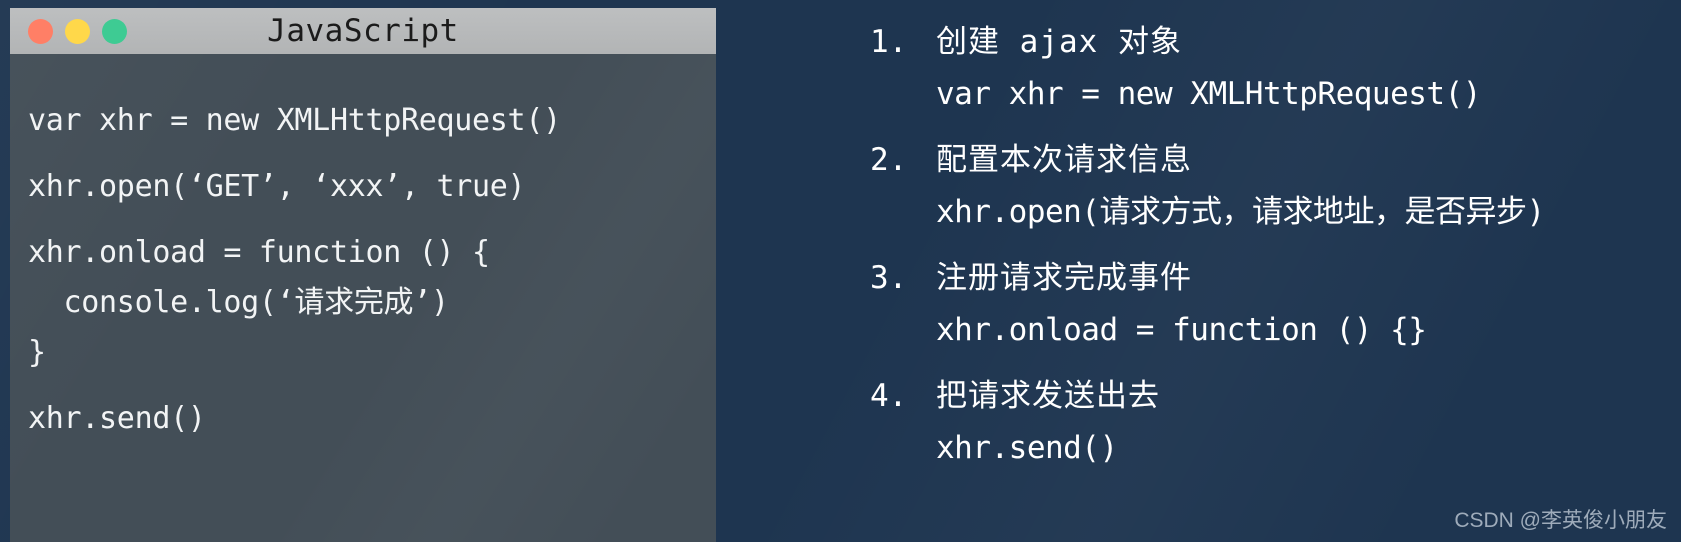 This screenshot has height=542, width=1681. Describe the element at coordinates (1208, 94) in the screenshot. I see `step-code: var xhr = new XMLHttpRequest()` at that location.